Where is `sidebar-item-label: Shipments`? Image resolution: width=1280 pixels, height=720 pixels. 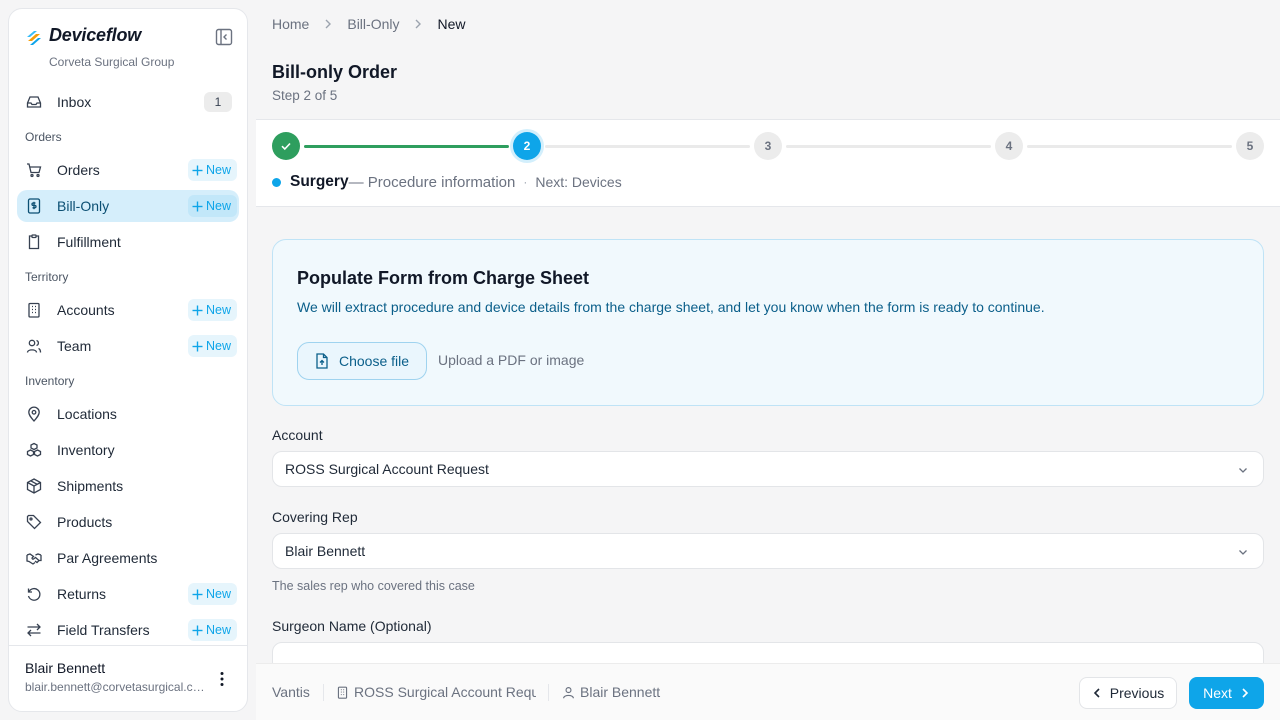 sidebar-item-label: Shipments is located at coordinates (90, 486).